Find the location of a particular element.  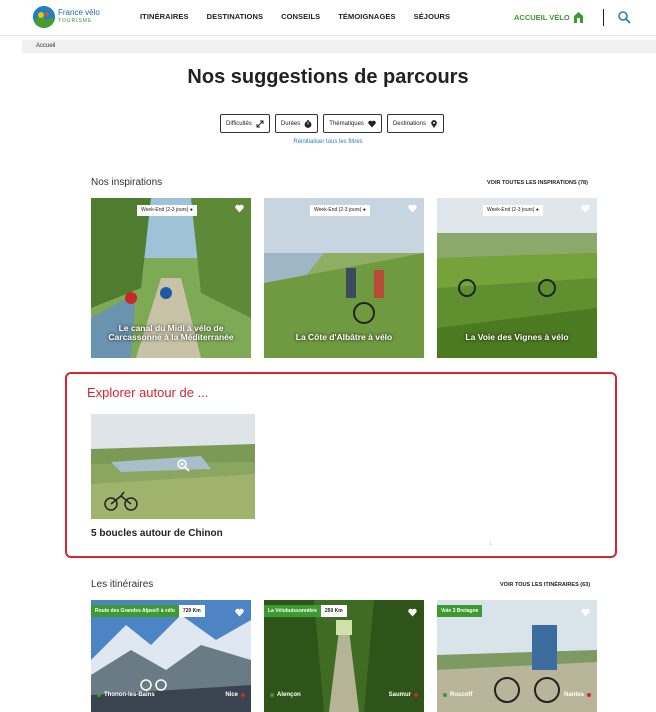

route-distance: 250 Km is located at coordinates (333, 611).